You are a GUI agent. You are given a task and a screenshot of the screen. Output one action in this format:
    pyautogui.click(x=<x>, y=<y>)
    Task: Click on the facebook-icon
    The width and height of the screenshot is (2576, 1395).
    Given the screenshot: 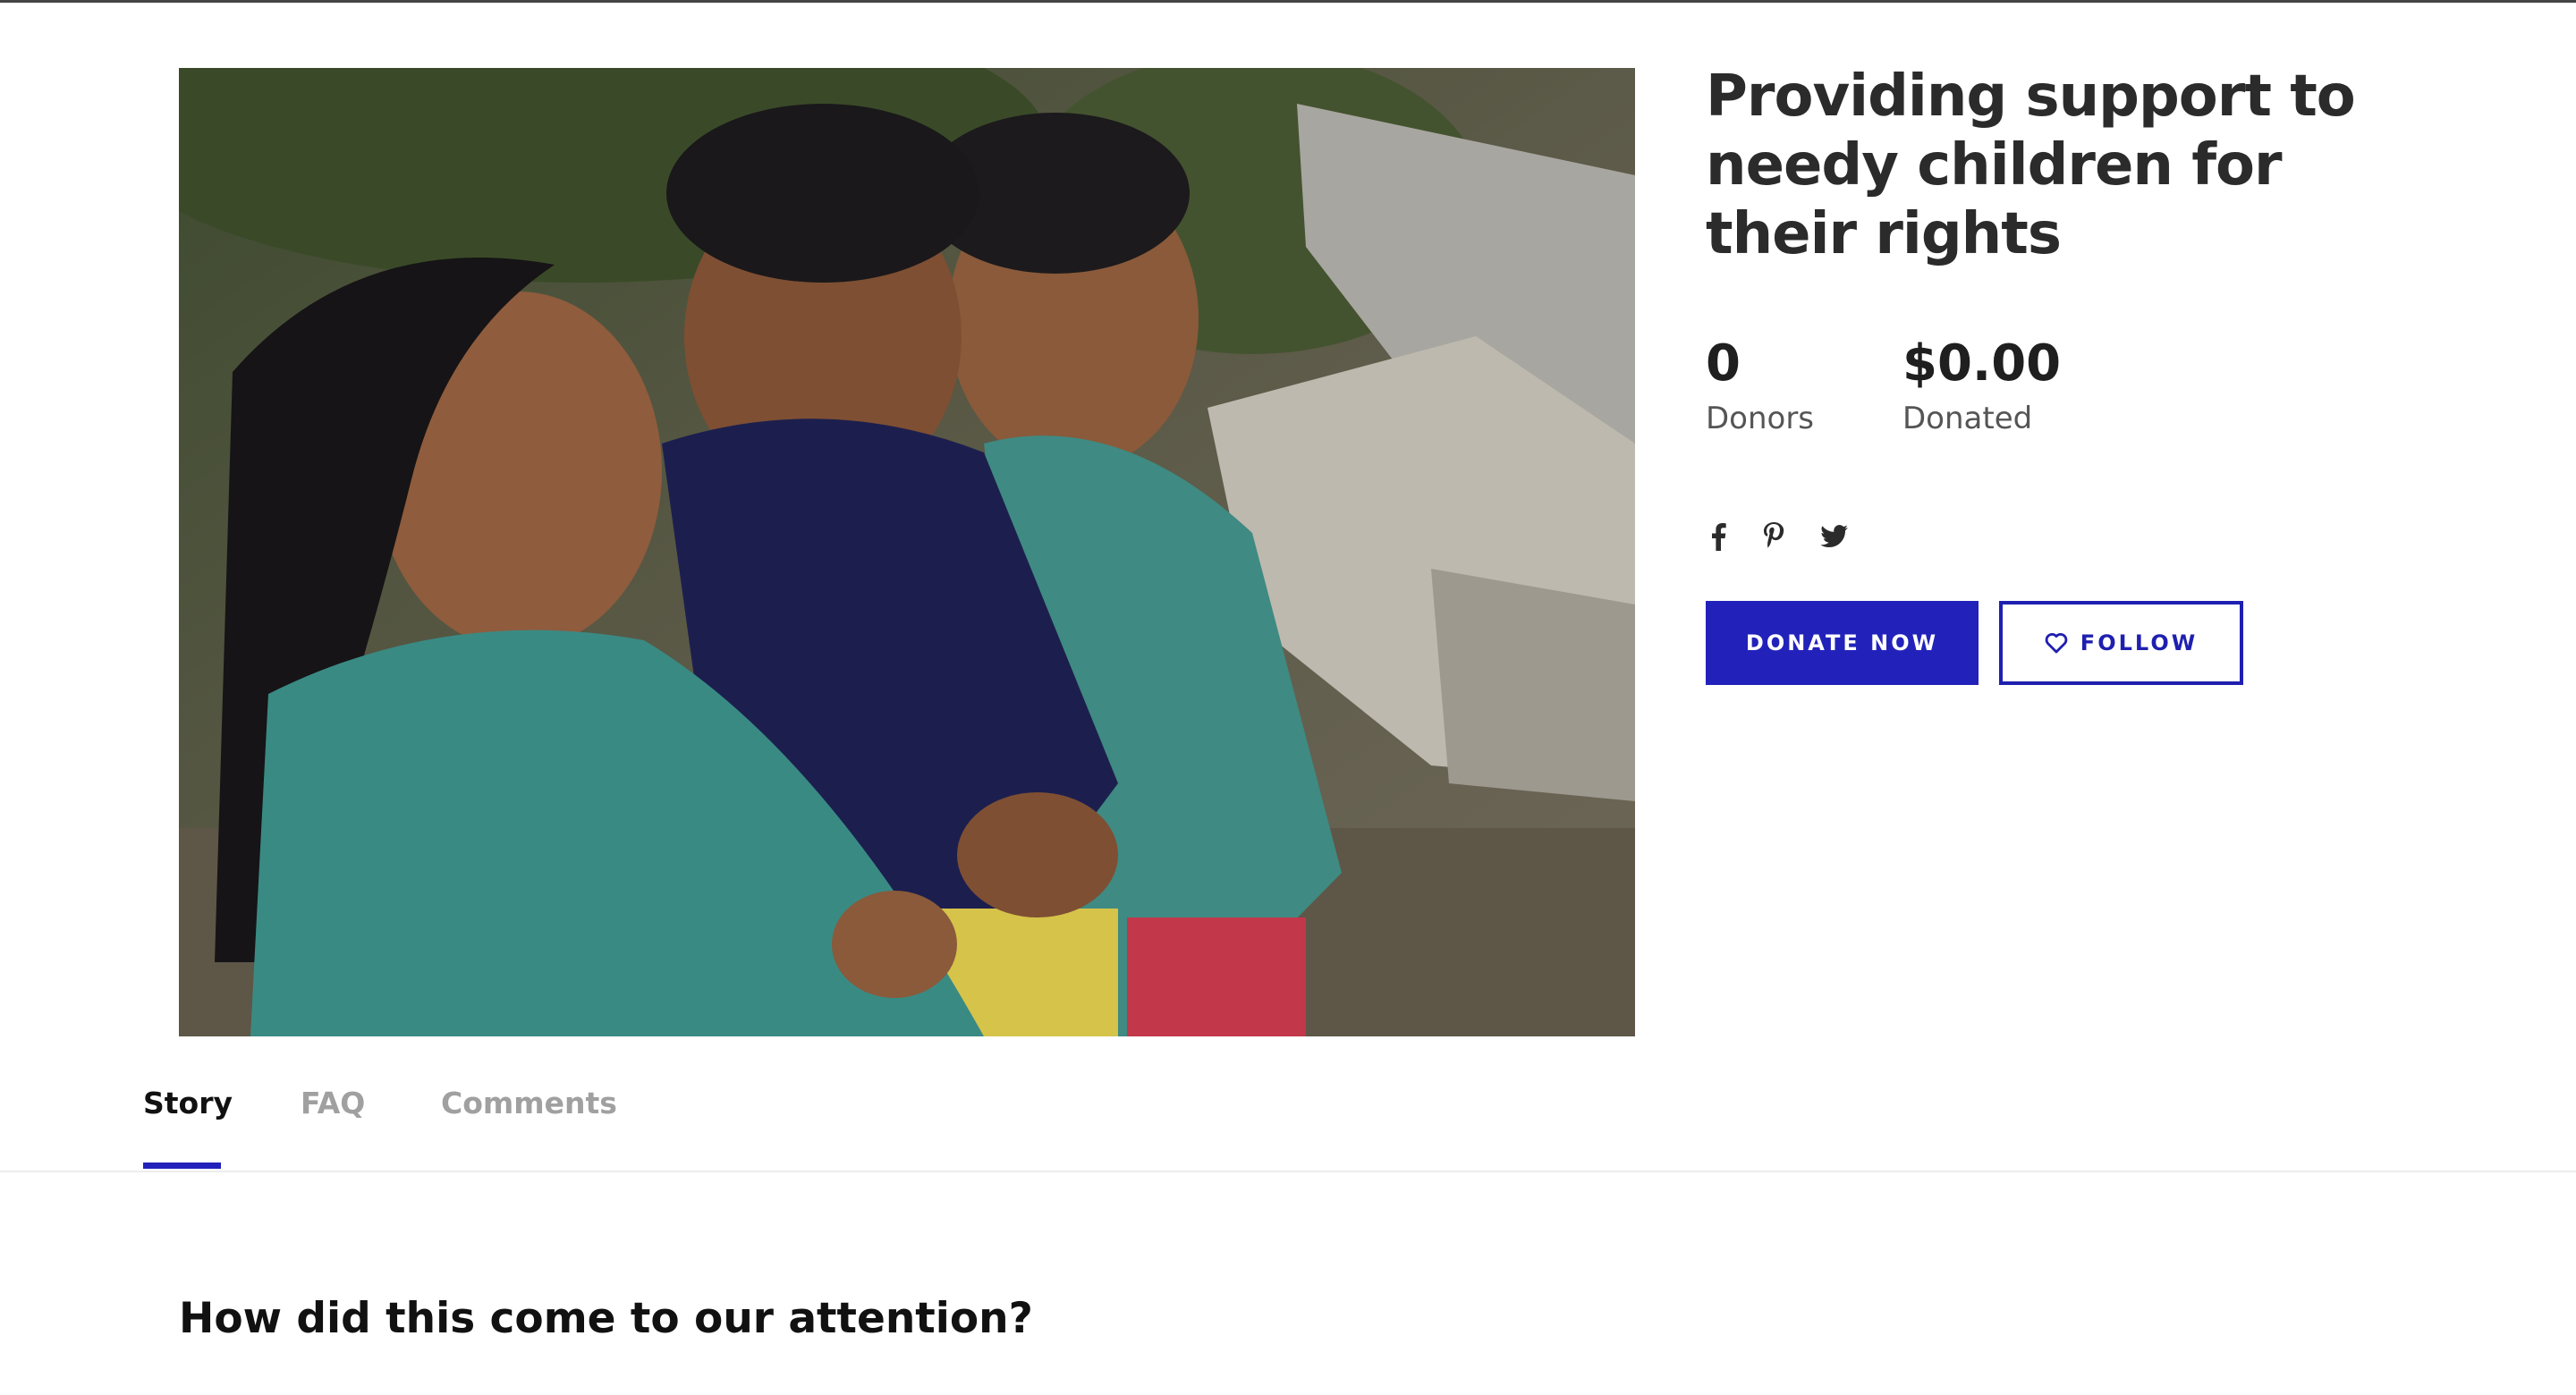 What is the action you would take?
    pyautogui.click(x=1718, y=536)
    